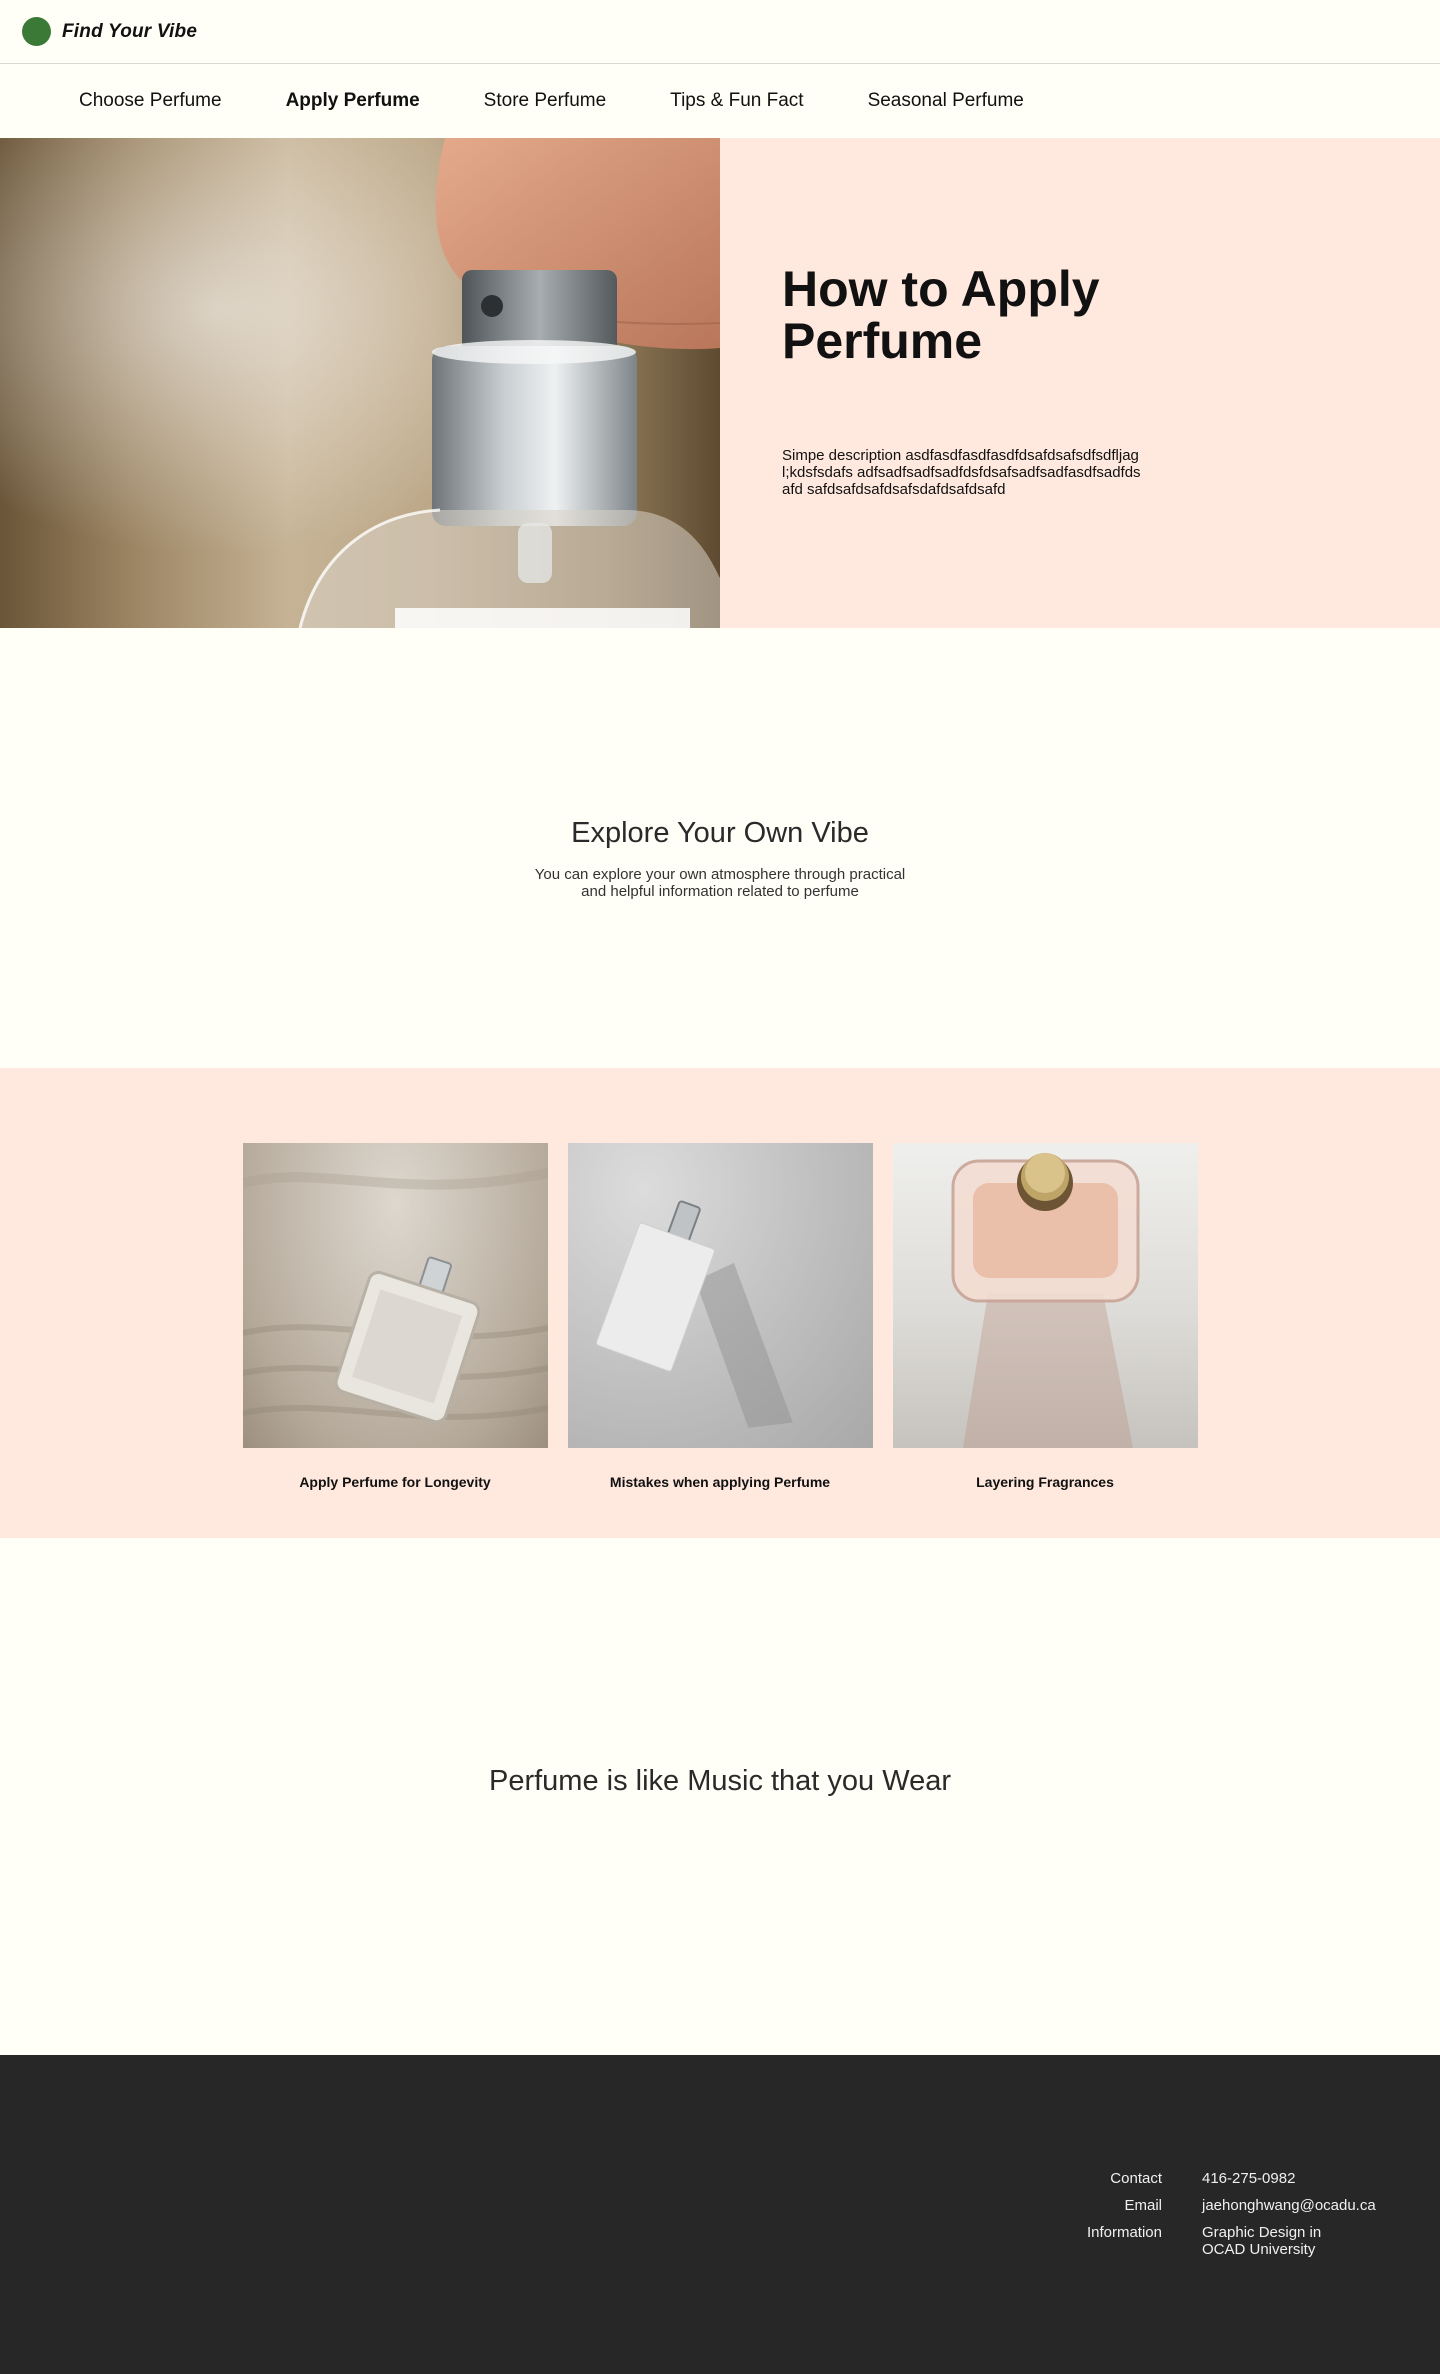 This screenshot has width=1440, height=2374. I want to click on nav-item-tips-fun-fact: Tips & Fun Fact, so click(736, 101).